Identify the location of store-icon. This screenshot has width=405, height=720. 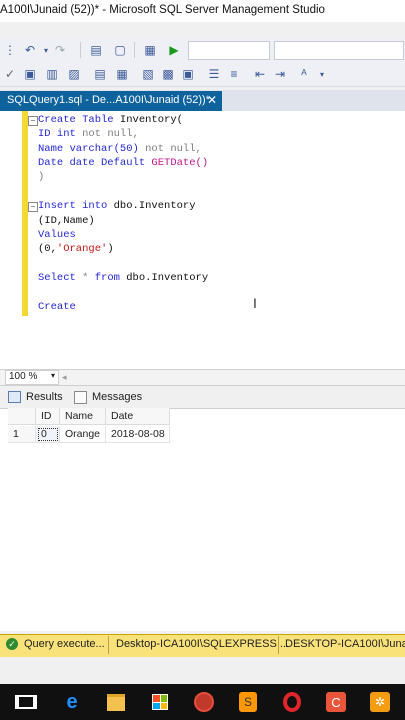
(160, 702).